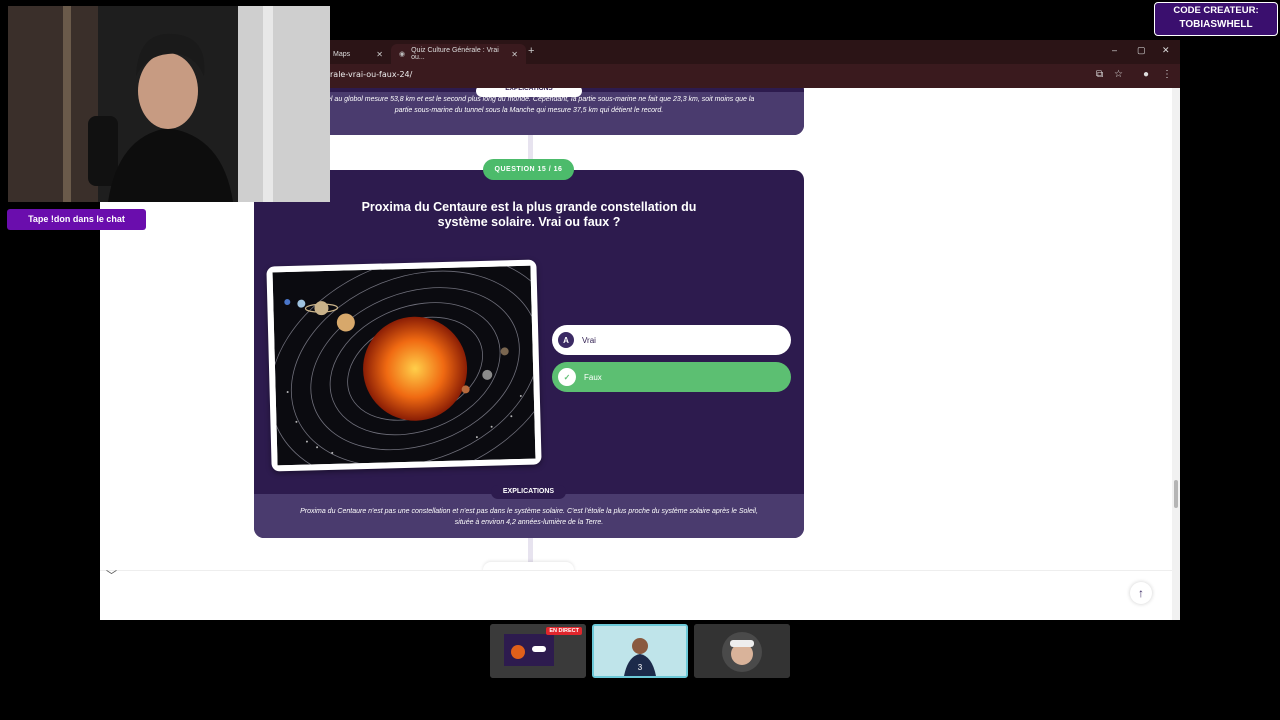 This screenshot has width=1280, height=720. Describe the element at coordinates (1118, 74) in the screenshot. I see `bookmark-star-icon: ☆` at that location.